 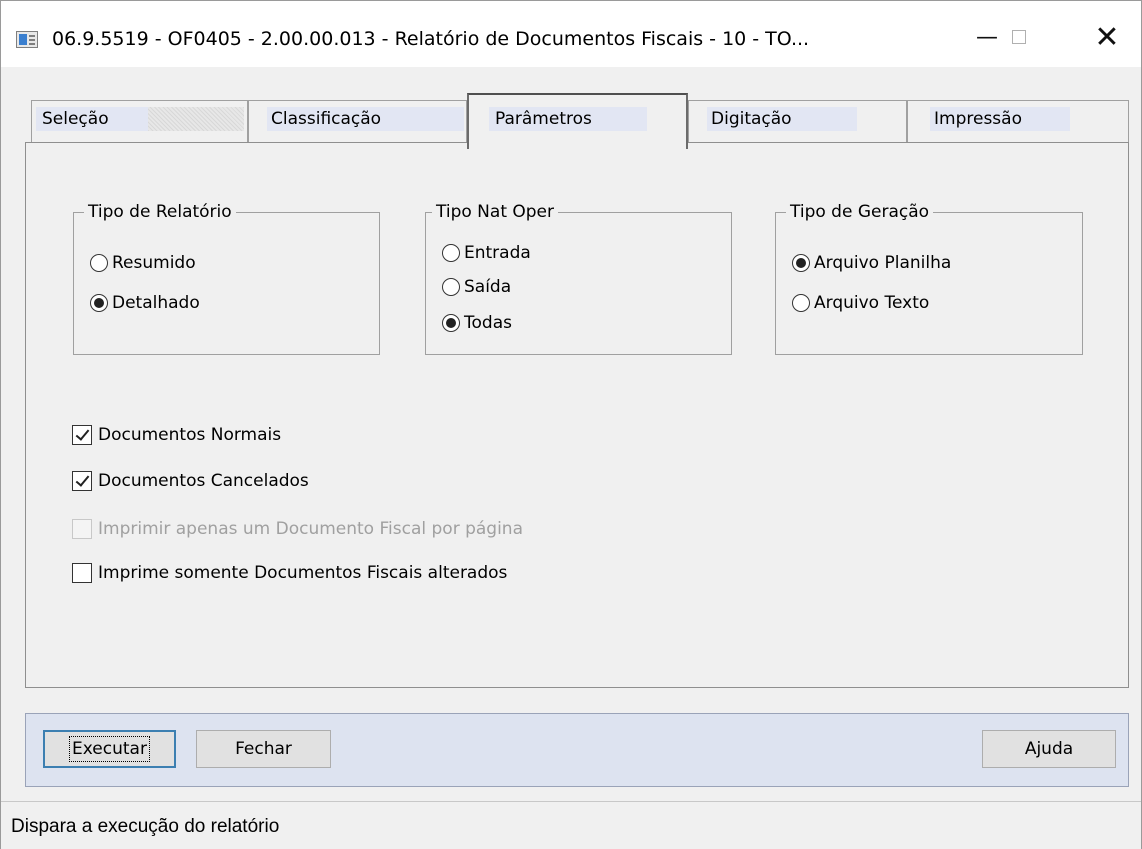 I want to click on tab-selecao: Seleção, so click(x=139, y=121).